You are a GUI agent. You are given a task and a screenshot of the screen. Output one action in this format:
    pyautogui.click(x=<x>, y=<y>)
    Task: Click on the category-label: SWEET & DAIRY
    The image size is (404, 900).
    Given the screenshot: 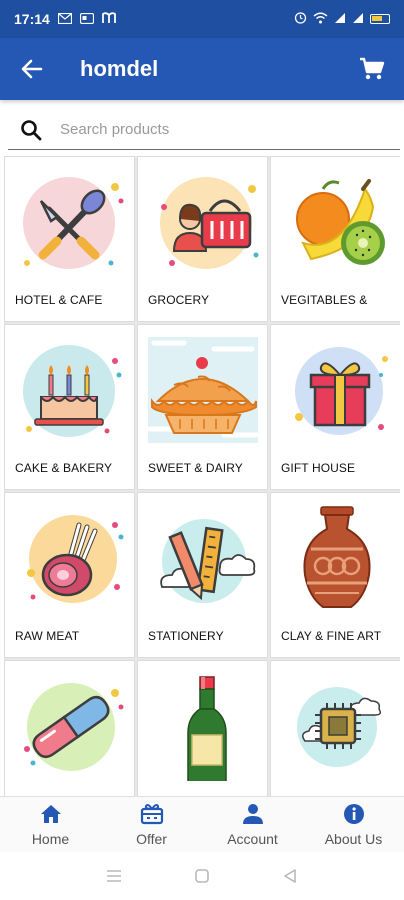 What is the action you would take?
    pyautogui.click(x=195, y=468)
    